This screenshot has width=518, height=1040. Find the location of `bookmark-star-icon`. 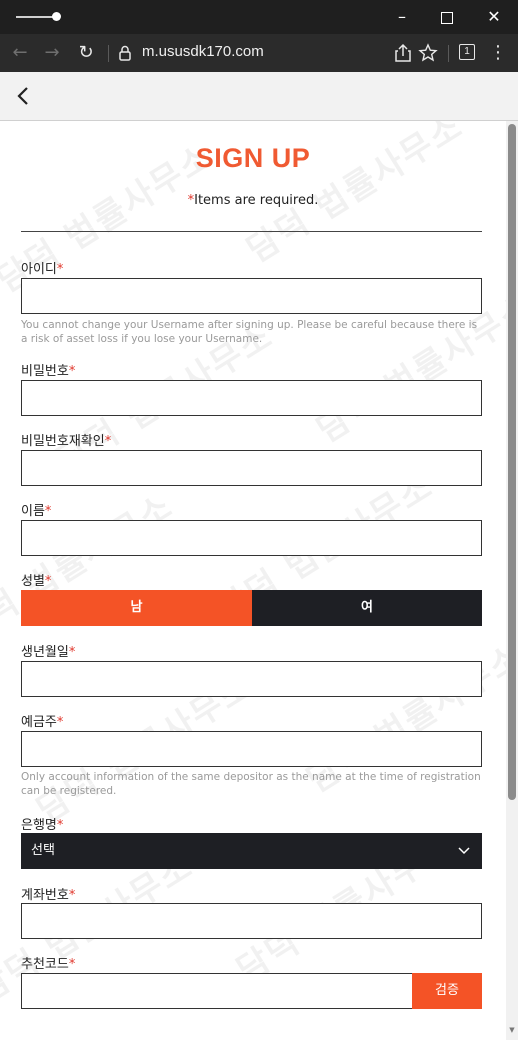

bookmark-star-icon is located at coordinates (428, 53).